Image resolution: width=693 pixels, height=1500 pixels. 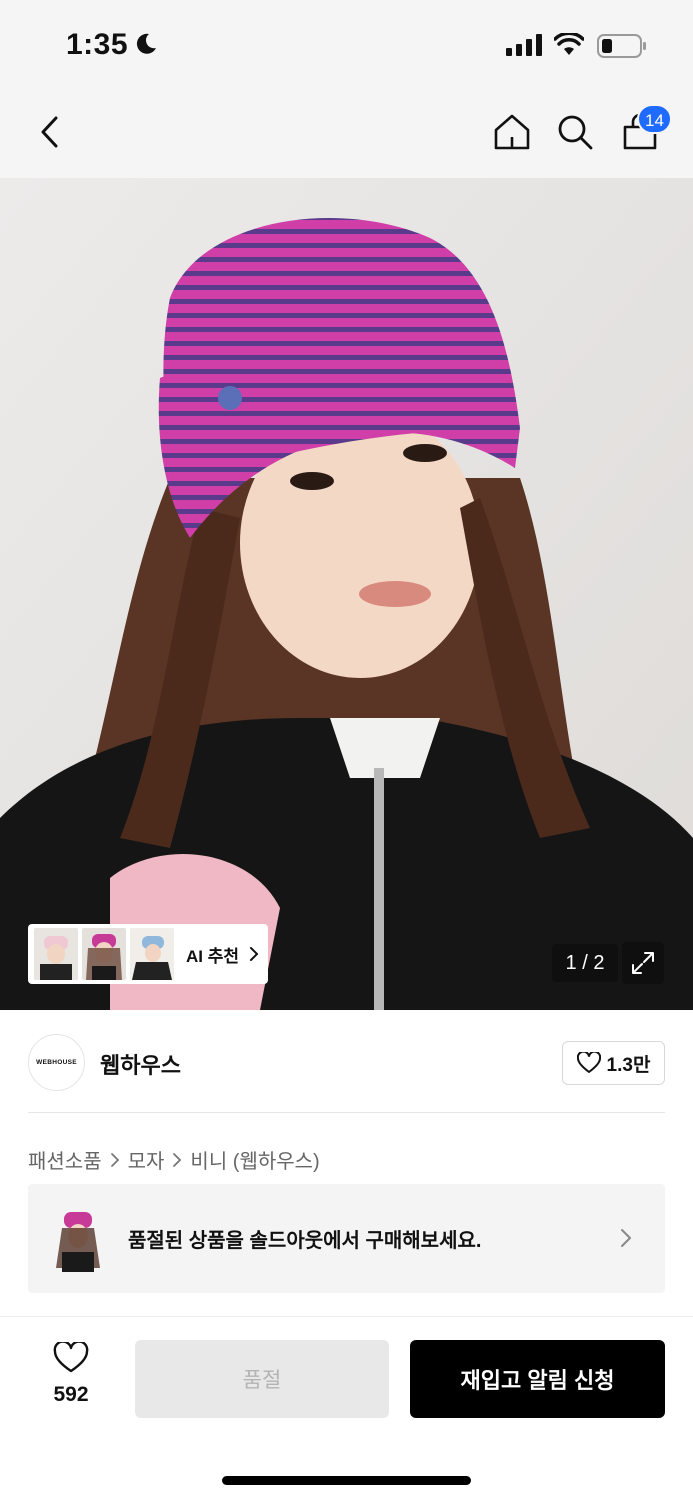 I want to click on image-pager: 1 / 2, so click(x=585, y=963).